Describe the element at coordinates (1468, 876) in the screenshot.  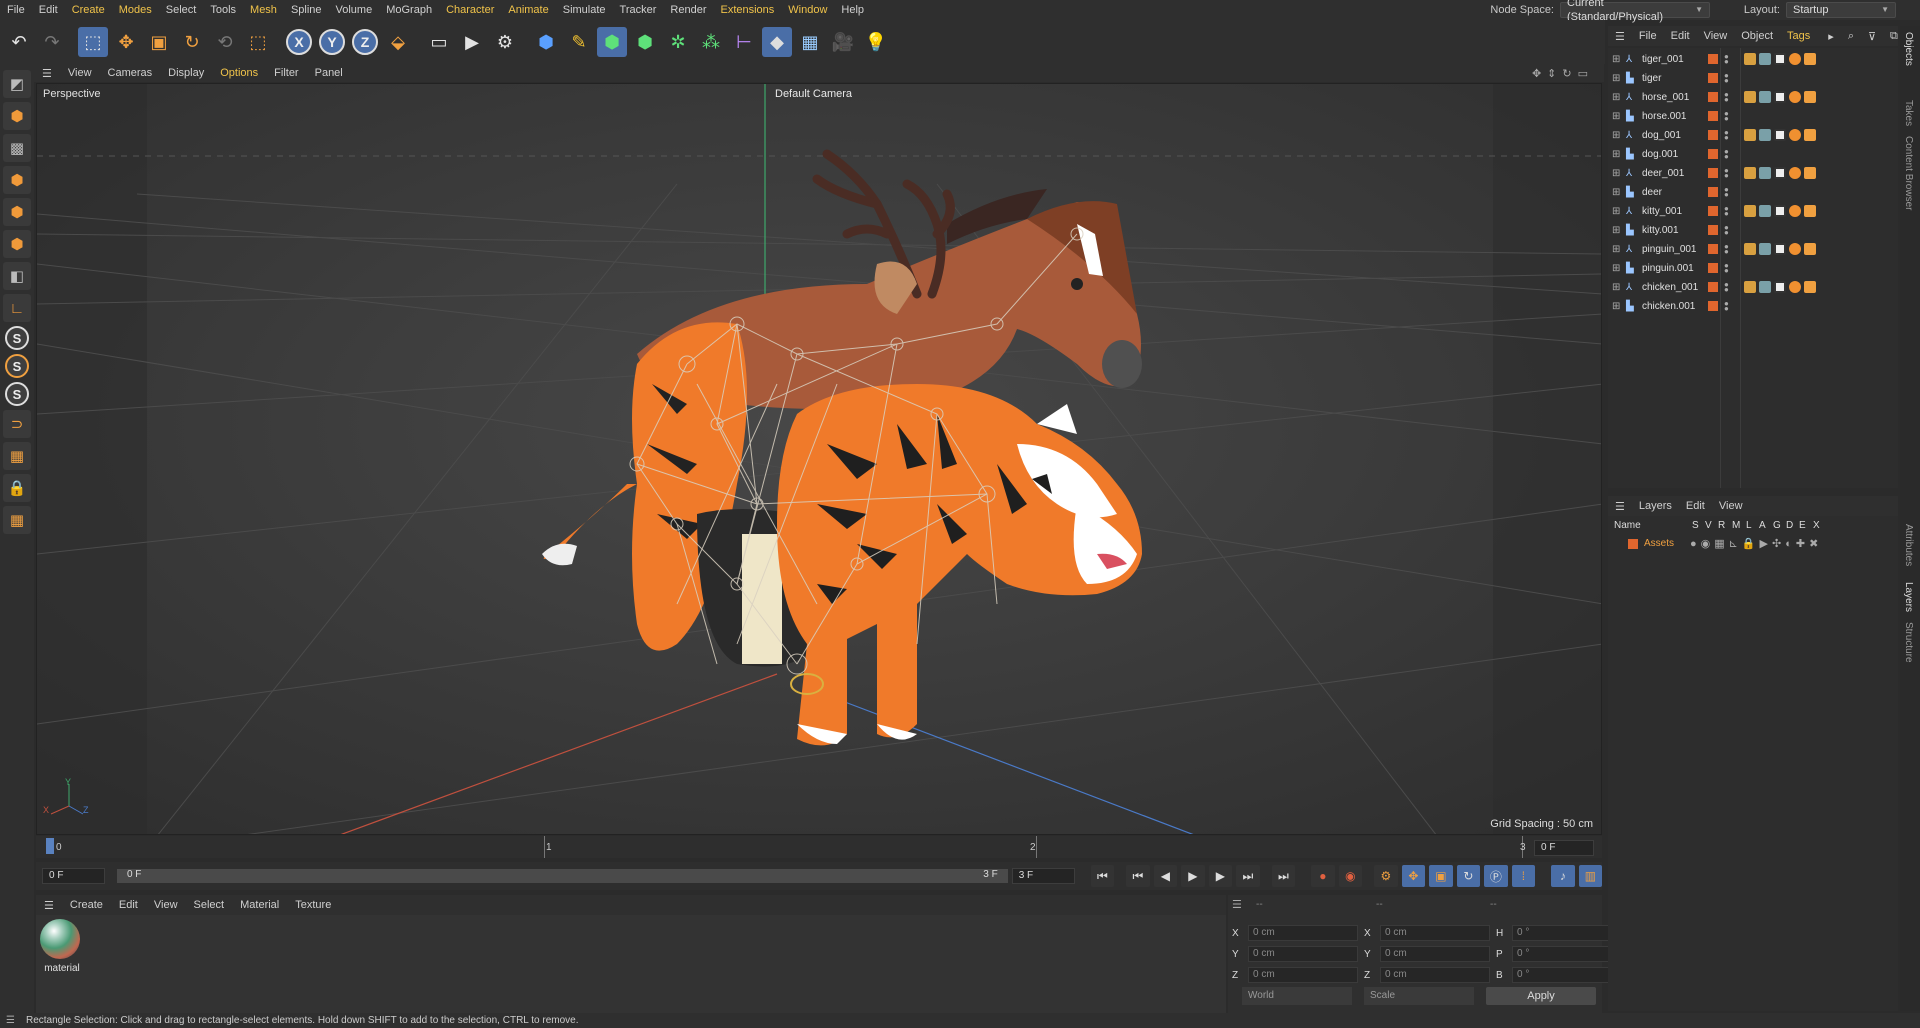
I see `key-rotation-icon: ↻` at that location.